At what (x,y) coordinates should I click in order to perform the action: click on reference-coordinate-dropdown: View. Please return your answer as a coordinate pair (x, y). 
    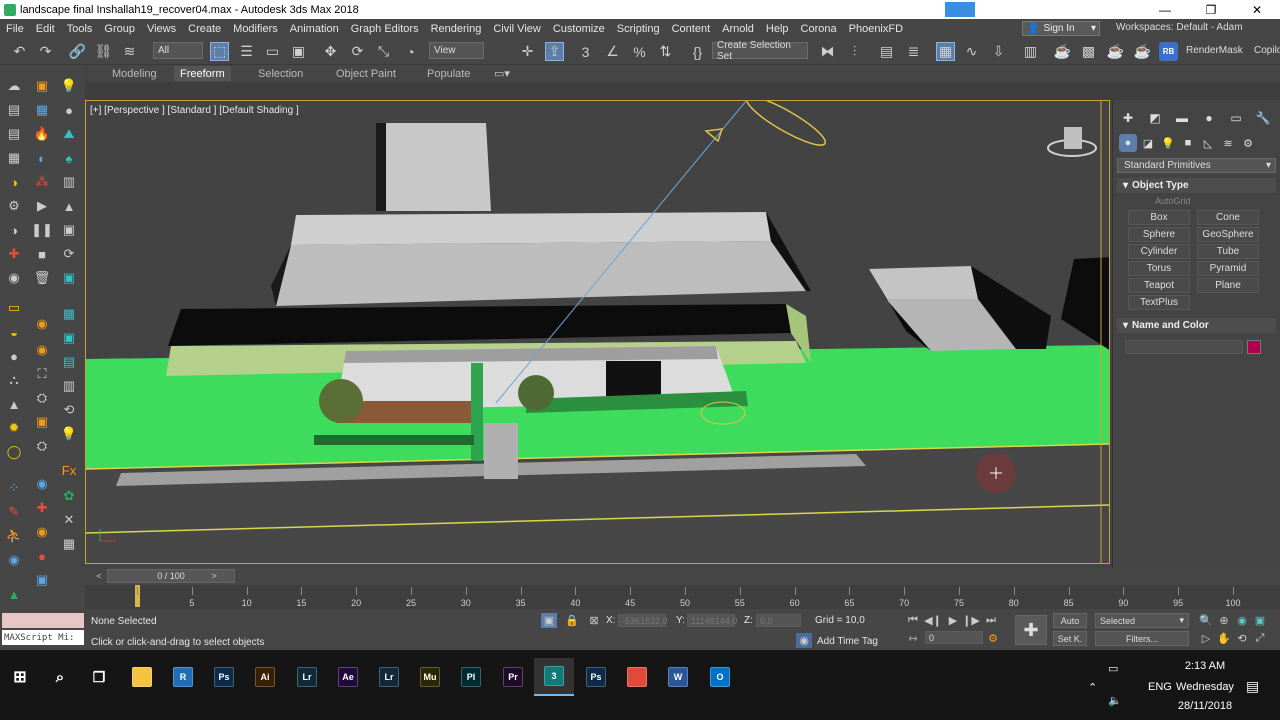
    Looking at the image, I should click on (456, 50).